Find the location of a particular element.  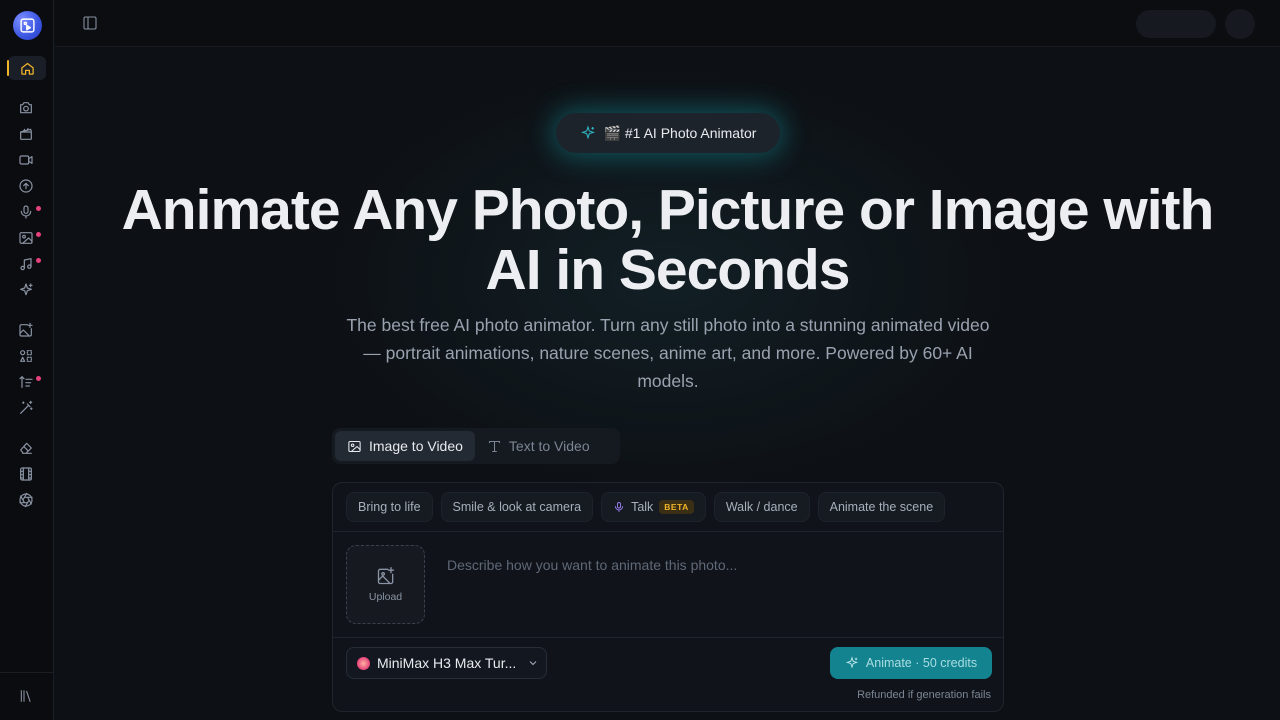

sidebar-item-image-generate is located at coordinates (26, 330).